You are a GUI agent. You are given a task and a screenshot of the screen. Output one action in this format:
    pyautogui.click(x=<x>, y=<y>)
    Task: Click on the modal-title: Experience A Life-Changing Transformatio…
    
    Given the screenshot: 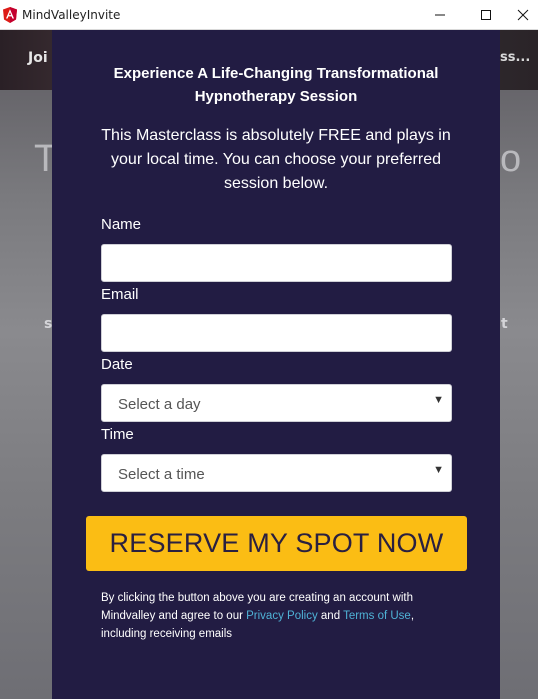 What is the action you would take?
    pyautogui.click(x=276, y=85)
    